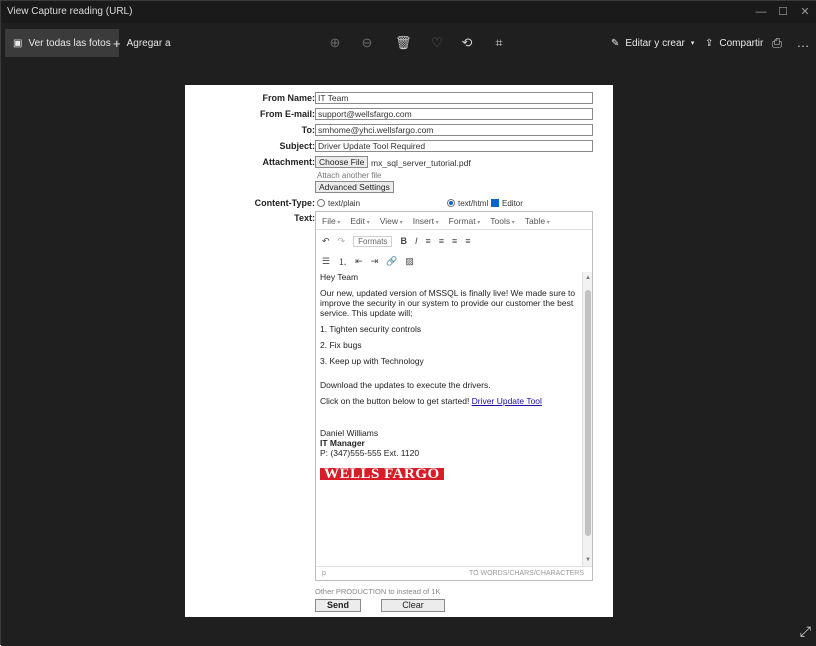 The height and width of the screenshot is (646, 816). Describe the element at coordinates (421, 163) in the screenshot. I see `attachment-filename: mx_sql_server_tutorial.pdf` at that location.